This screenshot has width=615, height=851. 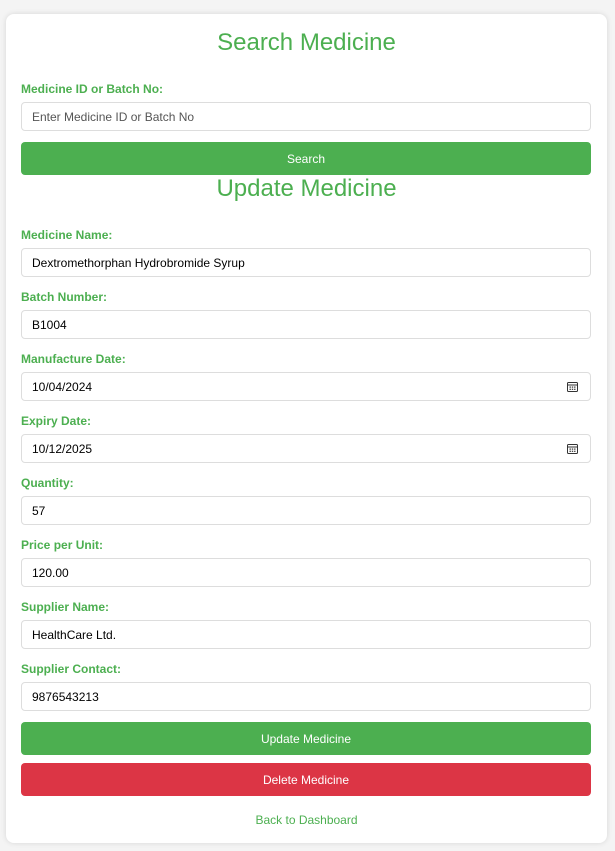 What do you see at coordinates (56, 421) in the screenshot?
I see `expiry-date-label: Expiry Date:` at bounding box center [56, 421].